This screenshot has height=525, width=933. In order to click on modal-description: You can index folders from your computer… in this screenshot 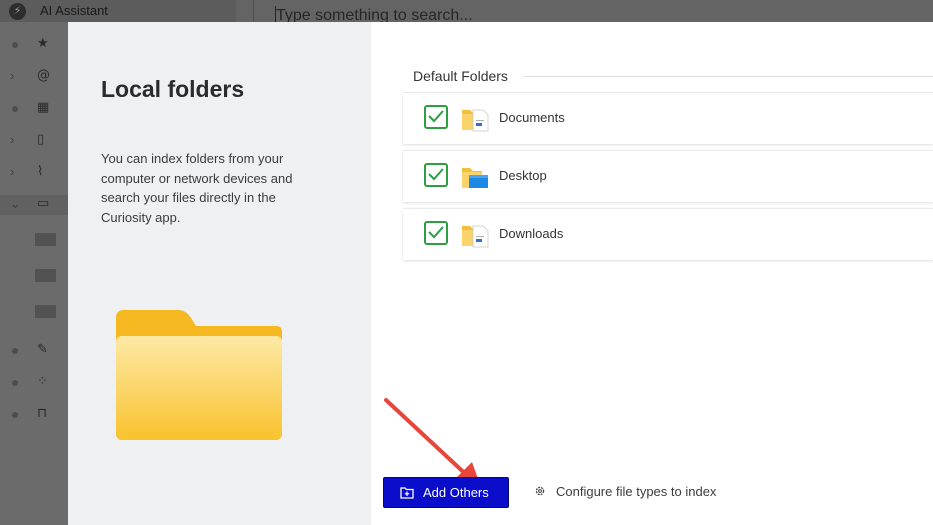, I will do `click(197, 188)`.